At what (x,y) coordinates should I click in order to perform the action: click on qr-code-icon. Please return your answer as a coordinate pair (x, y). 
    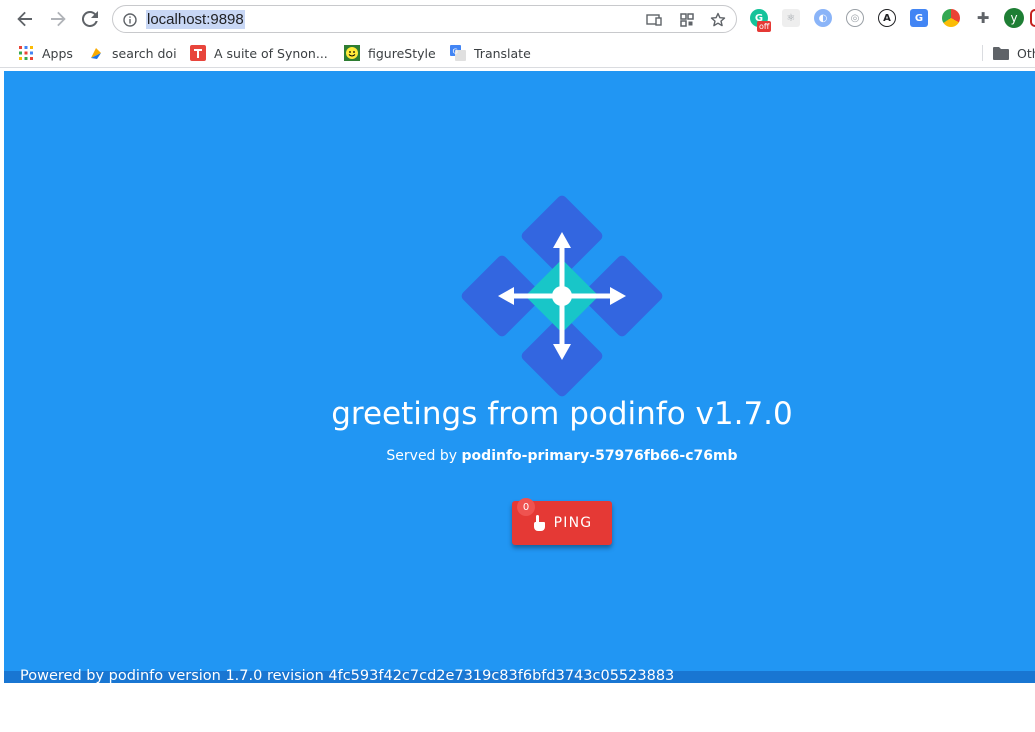
    Looking at the image, I should click on (687, 20).